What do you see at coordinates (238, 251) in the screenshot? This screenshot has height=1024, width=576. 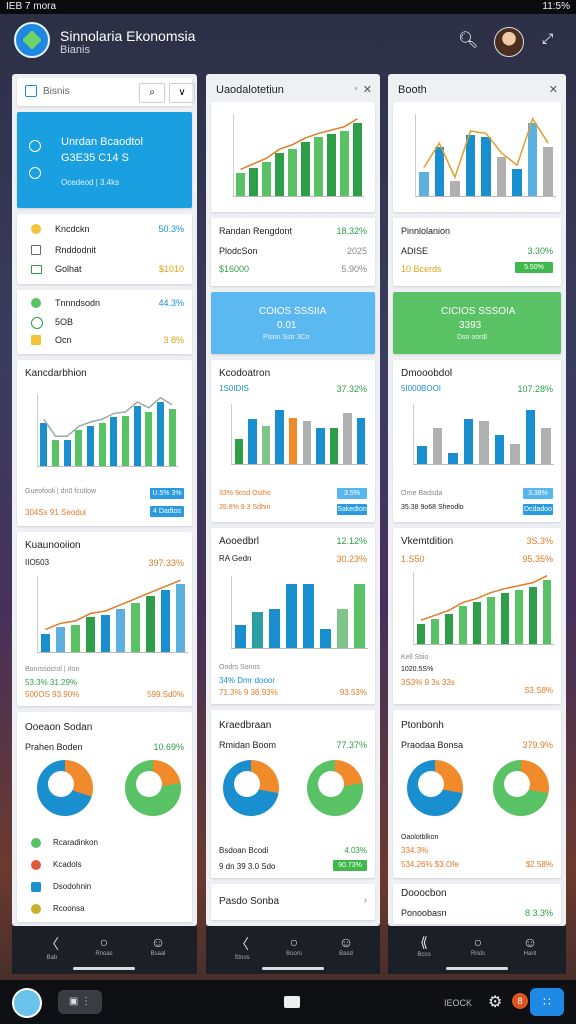 I see `row-label: PlodcSon` at bounding box center [238, 251].